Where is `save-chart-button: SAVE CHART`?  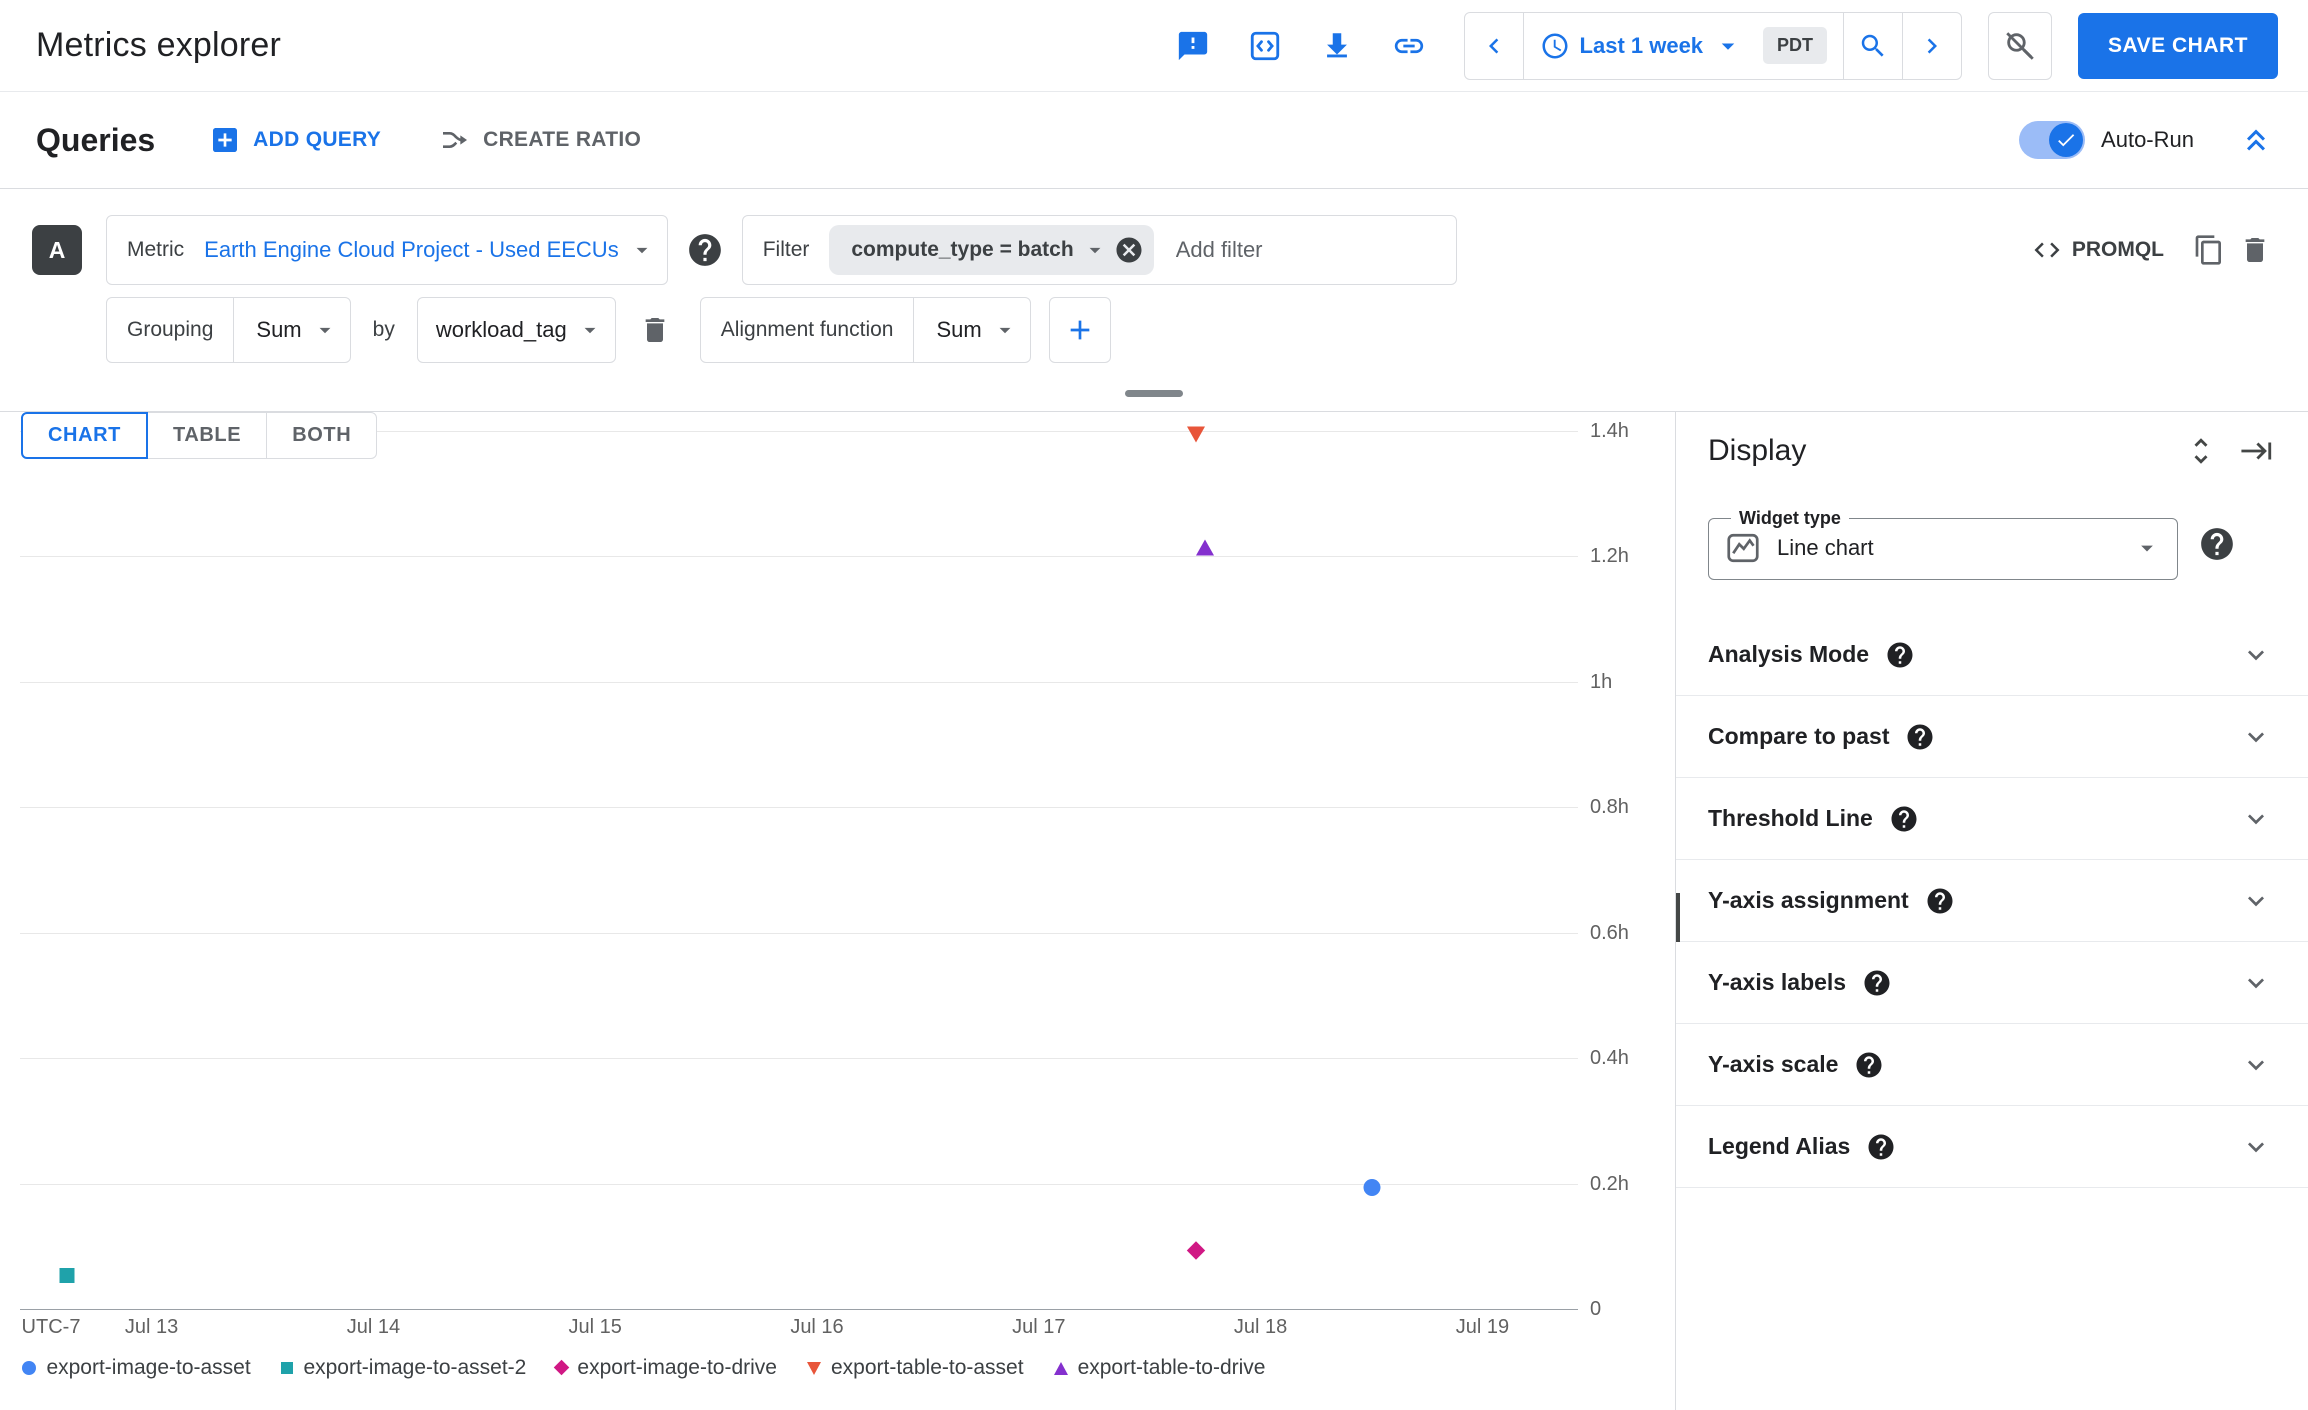
save-chart-button: SAVE CHART is located at coordinates (2178, 45).